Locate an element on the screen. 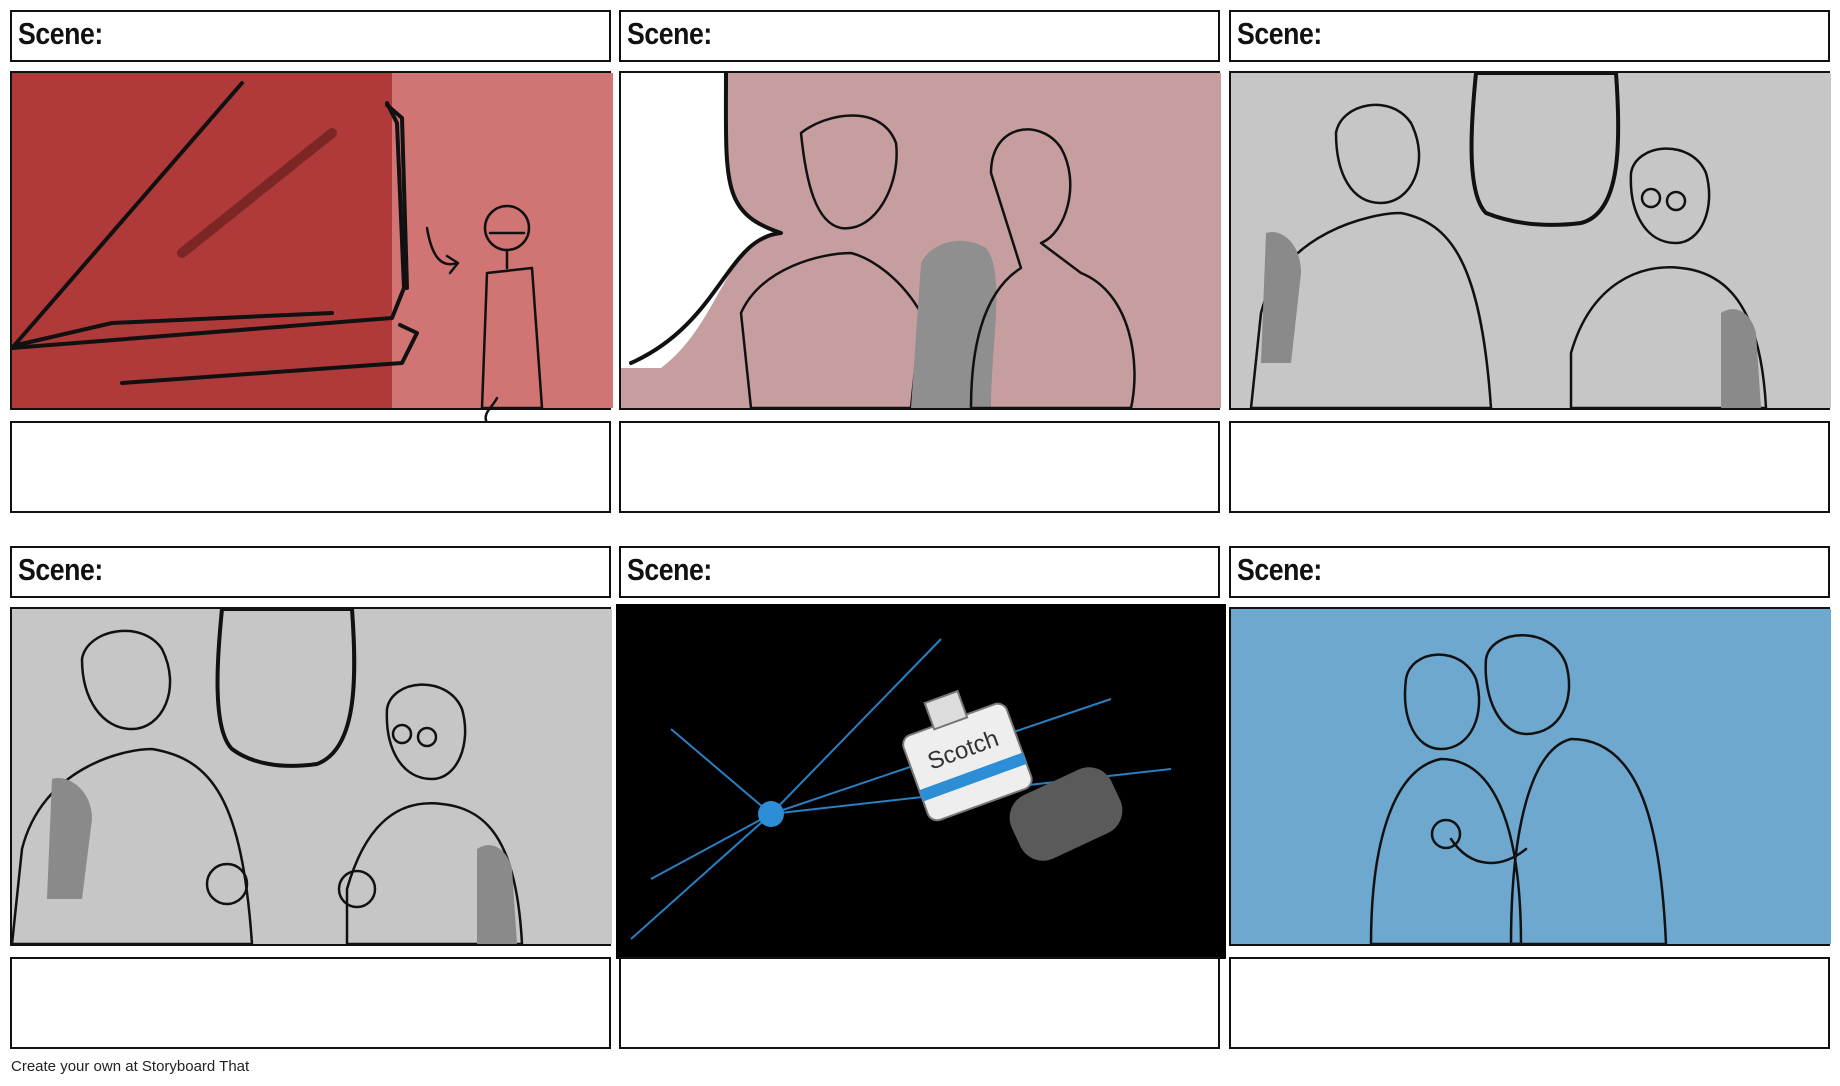 Image resolution: width=1840 pixels, height=1086 pixels. footer-credit: Create your own at Storyboard That is located at coordinates (130, 1066).